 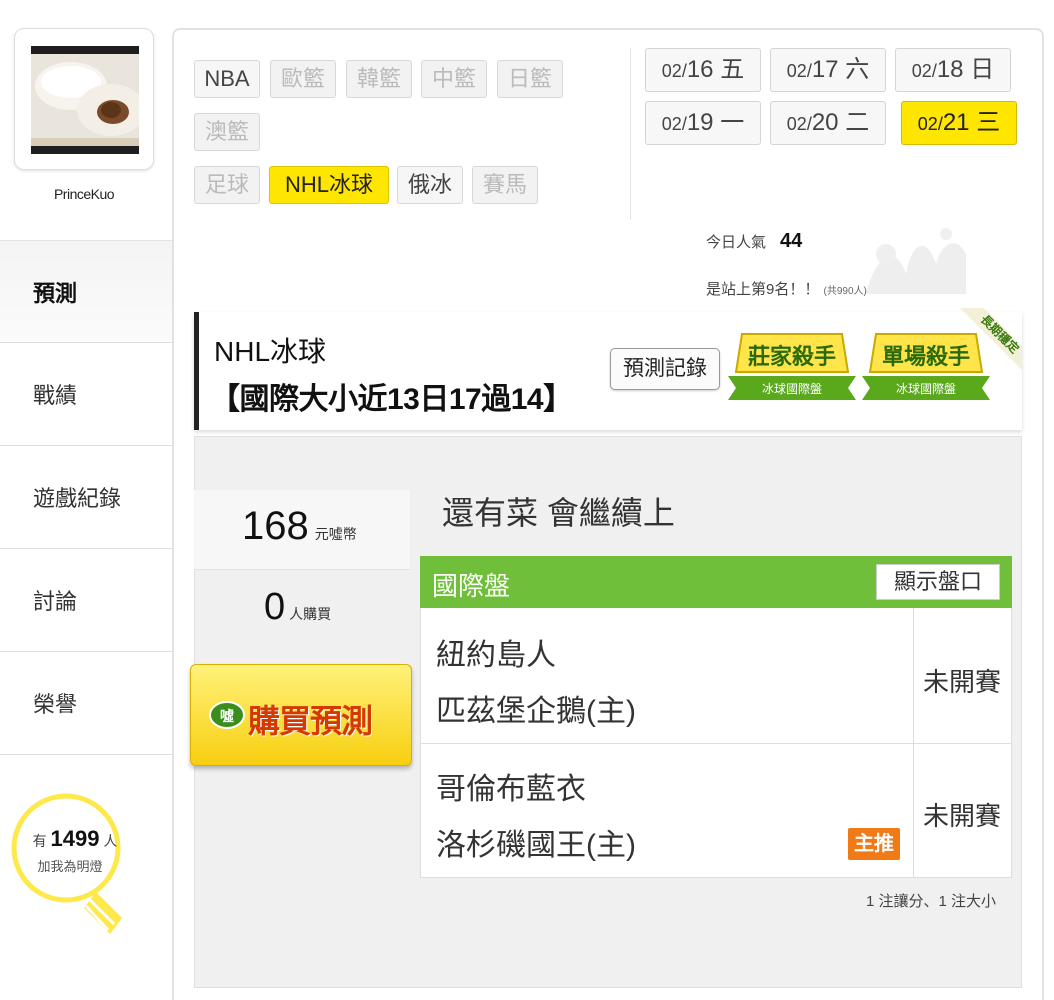 I want to click on popularity-label: 今日人氣, so click(x=736, y=242).